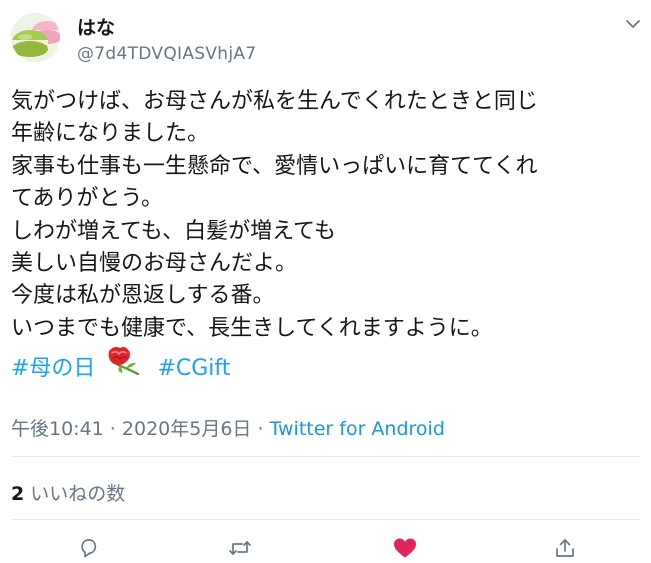 The width and height of the screenshot is (651, 563). I want to click on hashtag-line: #母の日 #CGift, so click(325, 365).